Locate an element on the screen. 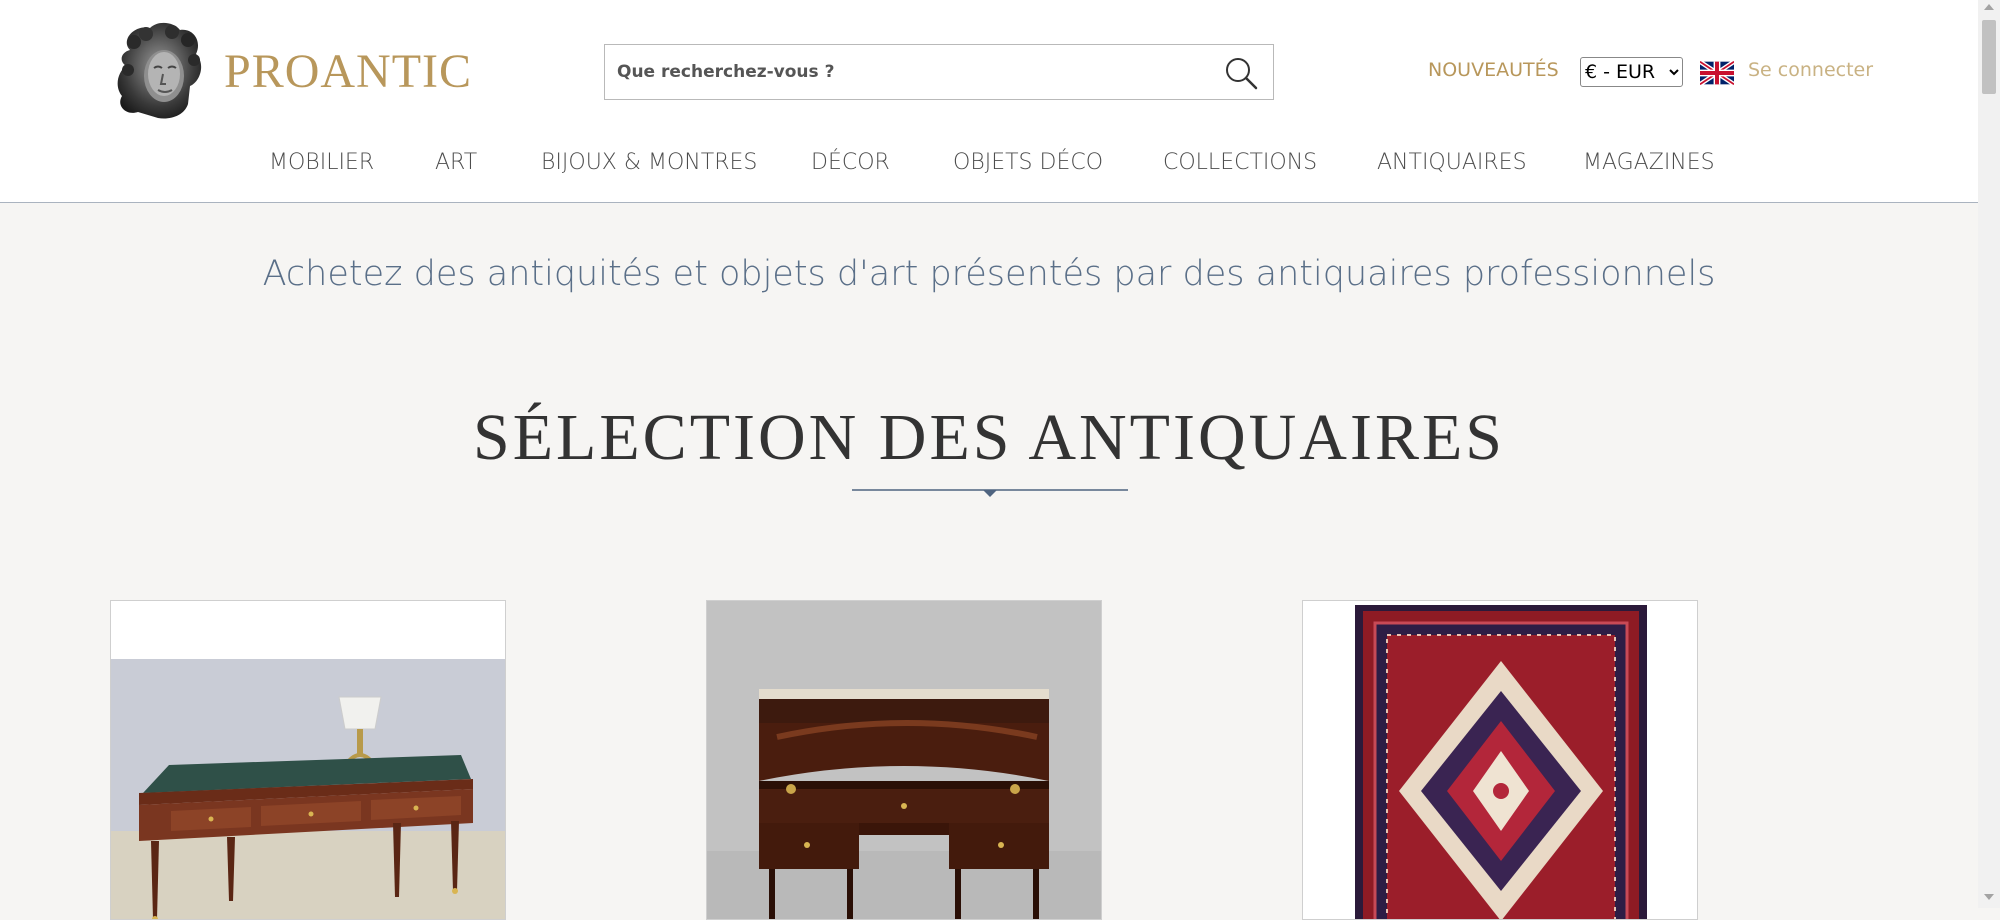  scroll-up-arrow-icon is located at coordinates (1989, 7).